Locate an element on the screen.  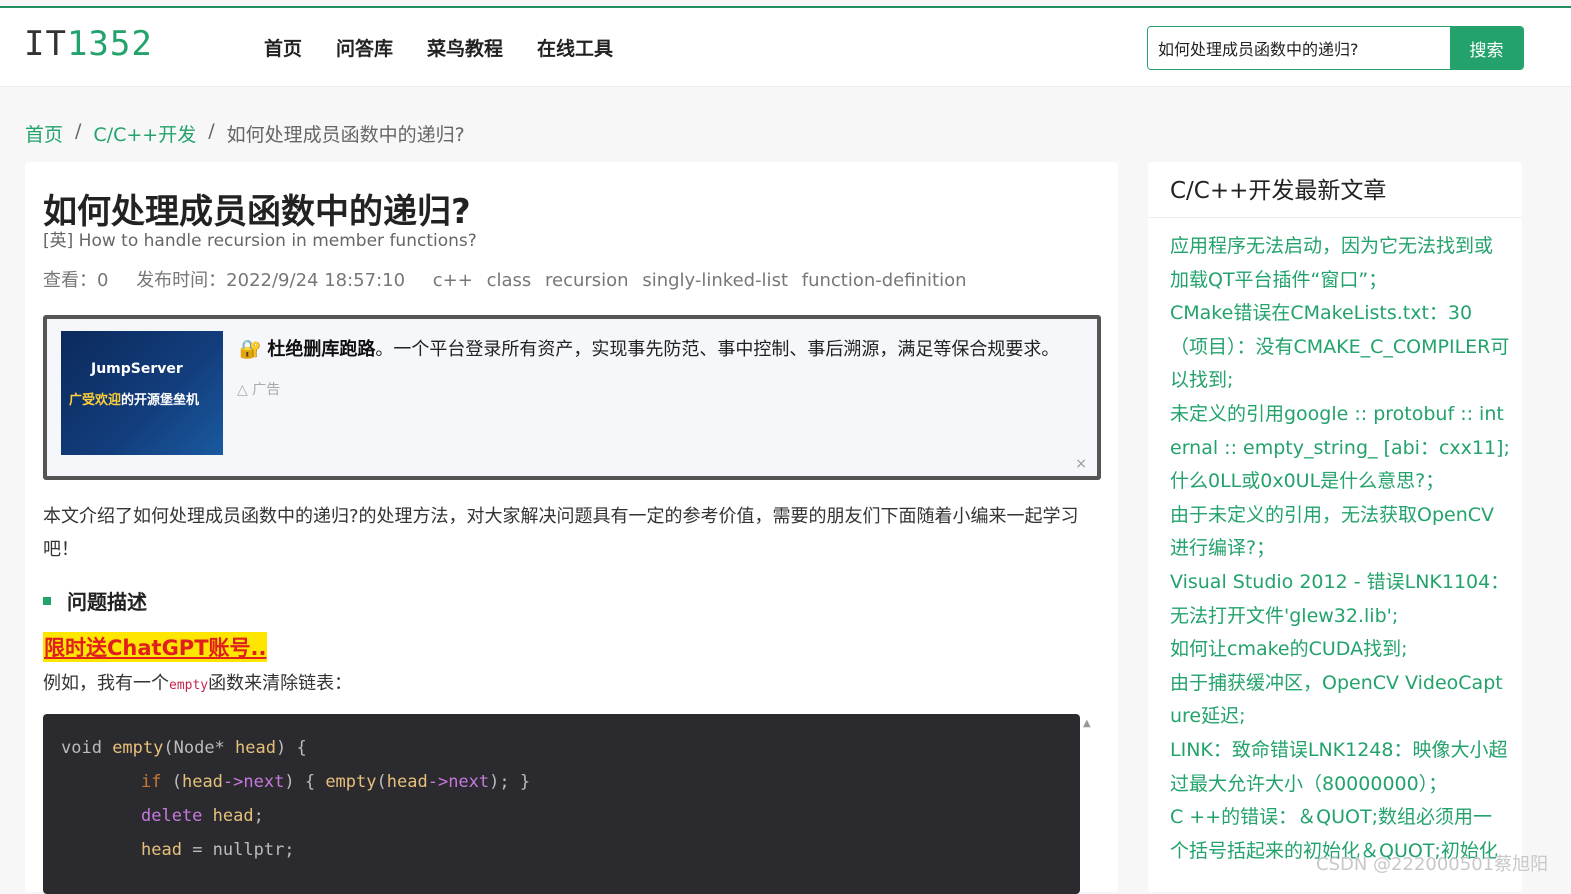
ad-label: △ 广告 is located at coordinates (259, 390).